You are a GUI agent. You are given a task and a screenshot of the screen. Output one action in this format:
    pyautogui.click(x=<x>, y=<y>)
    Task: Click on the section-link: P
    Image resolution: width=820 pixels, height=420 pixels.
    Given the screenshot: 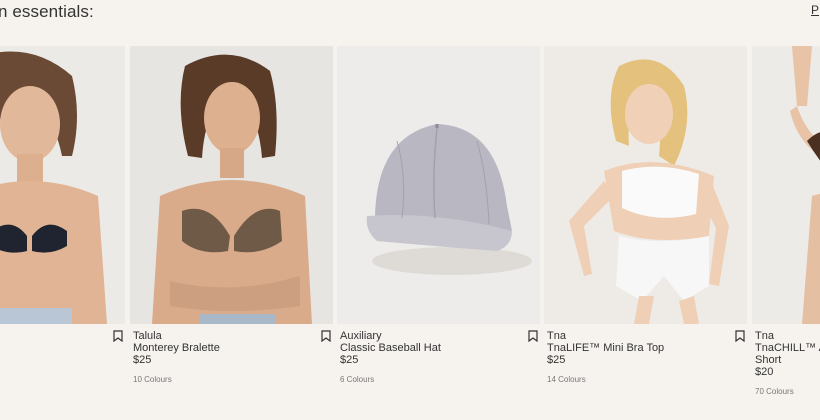 What is the action you would take?
    pyautogui.click(x=815, y=10)
    